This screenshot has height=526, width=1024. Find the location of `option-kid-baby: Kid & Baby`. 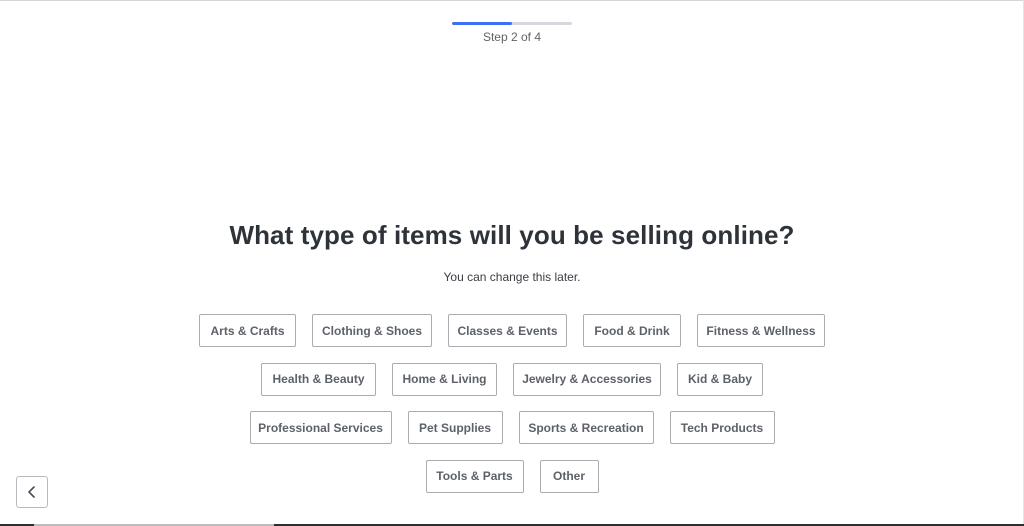

option-kid-baby: Kid & Baby is located at coordinates (720, 379).